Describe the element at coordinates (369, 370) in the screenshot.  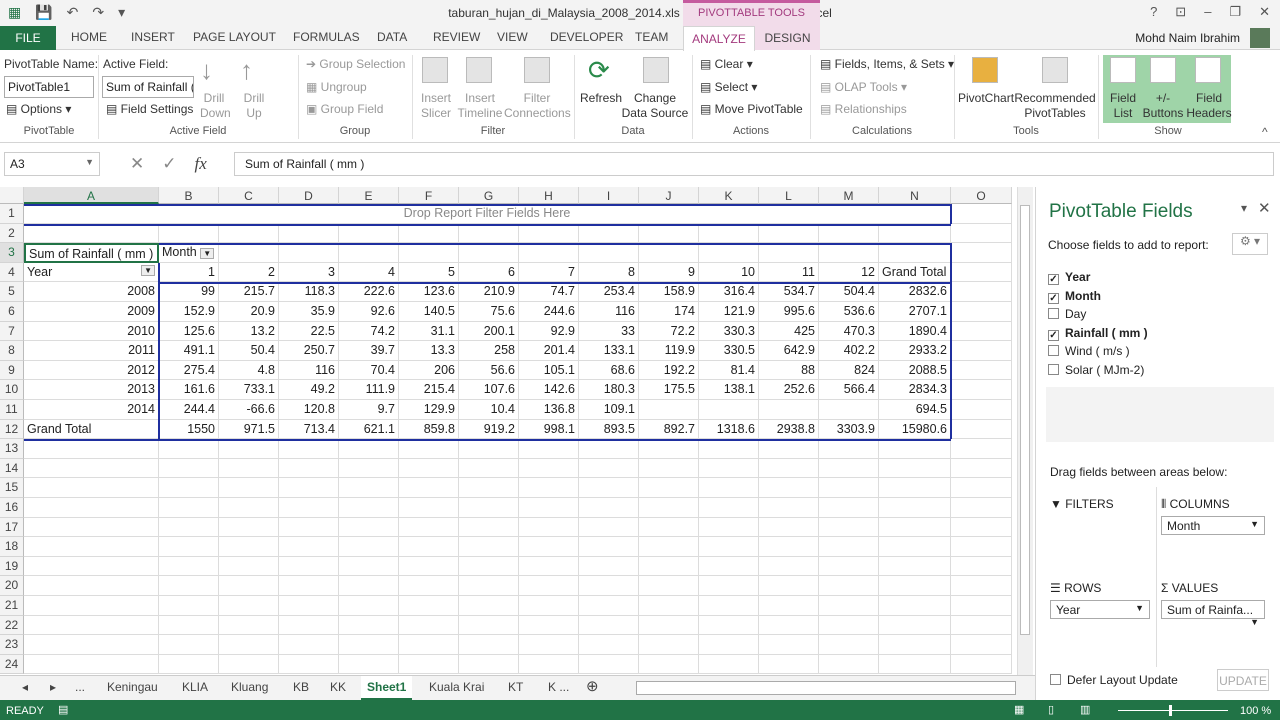
I see `value-cell: 70.4` at that location.